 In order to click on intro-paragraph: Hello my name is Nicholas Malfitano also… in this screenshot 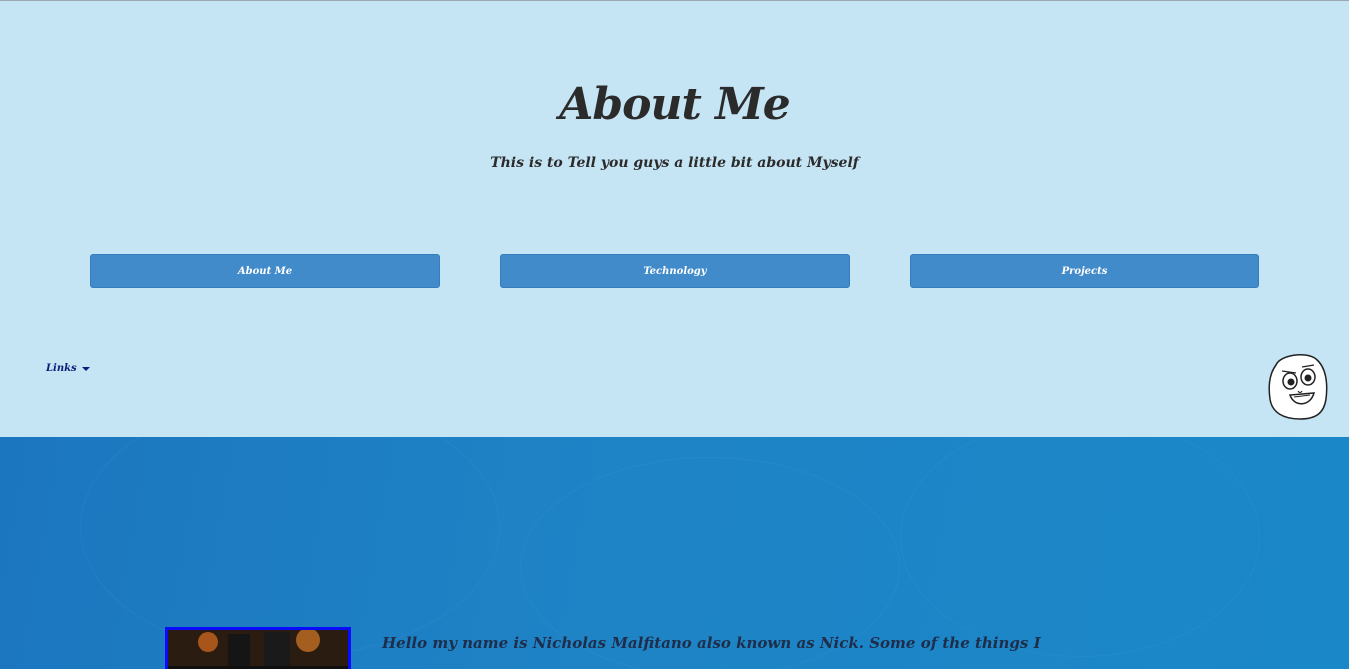, I will do `click(711, 643)`.